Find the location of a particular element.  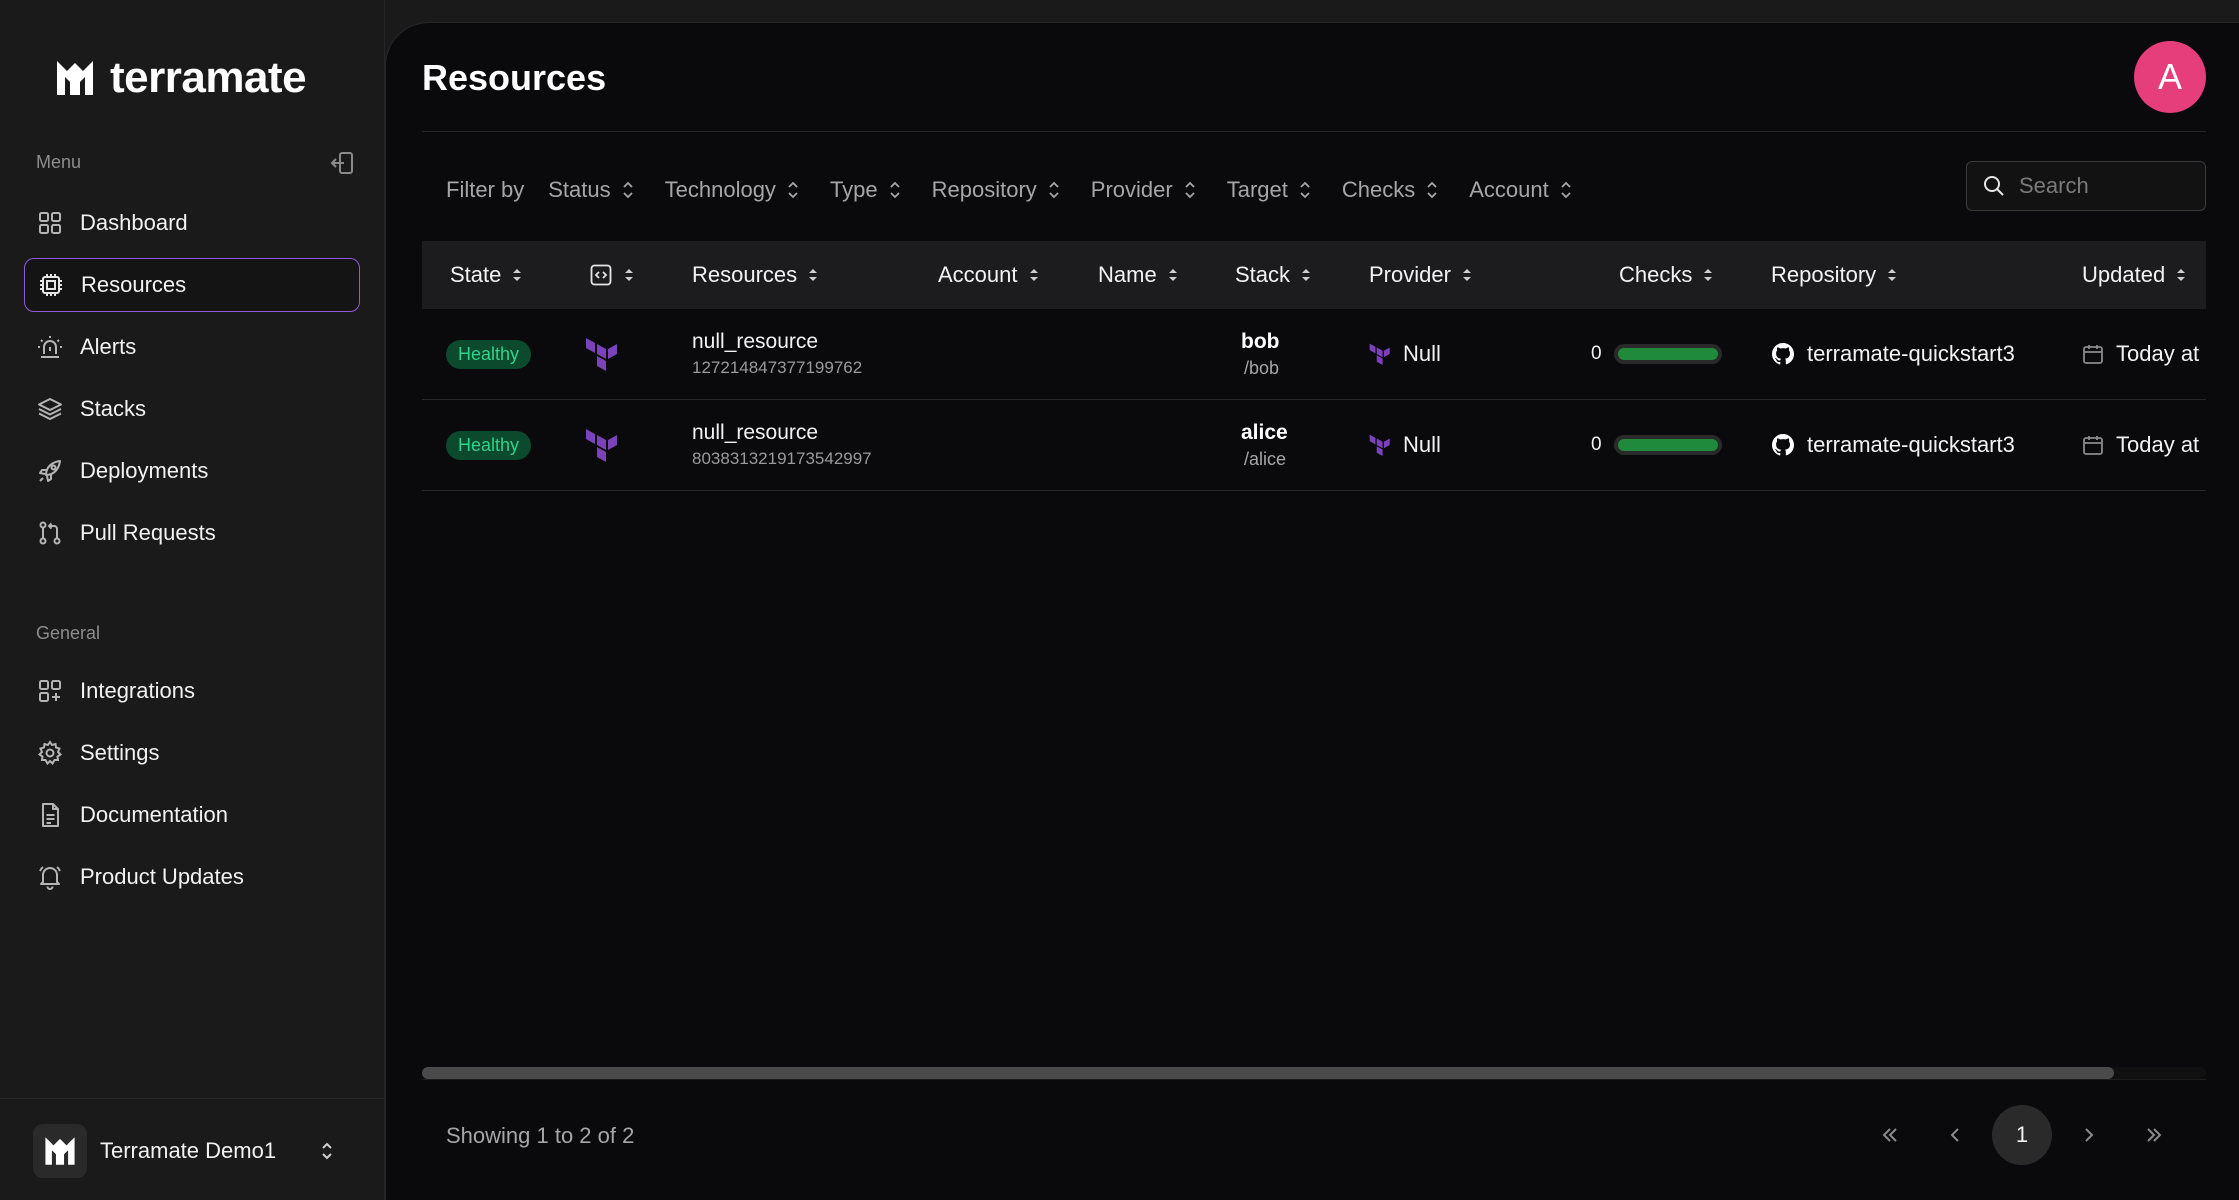

column-header-checks: Checks is located at coordinates (1666, 275).